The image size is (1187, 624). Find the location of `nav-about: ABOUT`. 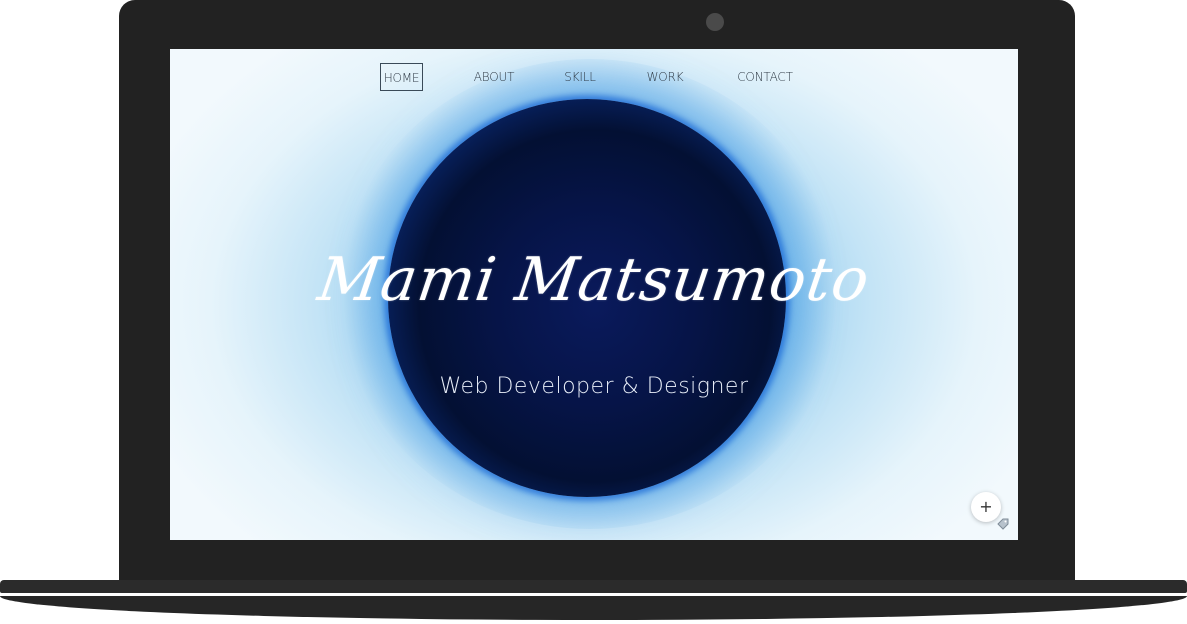

nav-about: ABOUT is located at coordinates (494, 77).